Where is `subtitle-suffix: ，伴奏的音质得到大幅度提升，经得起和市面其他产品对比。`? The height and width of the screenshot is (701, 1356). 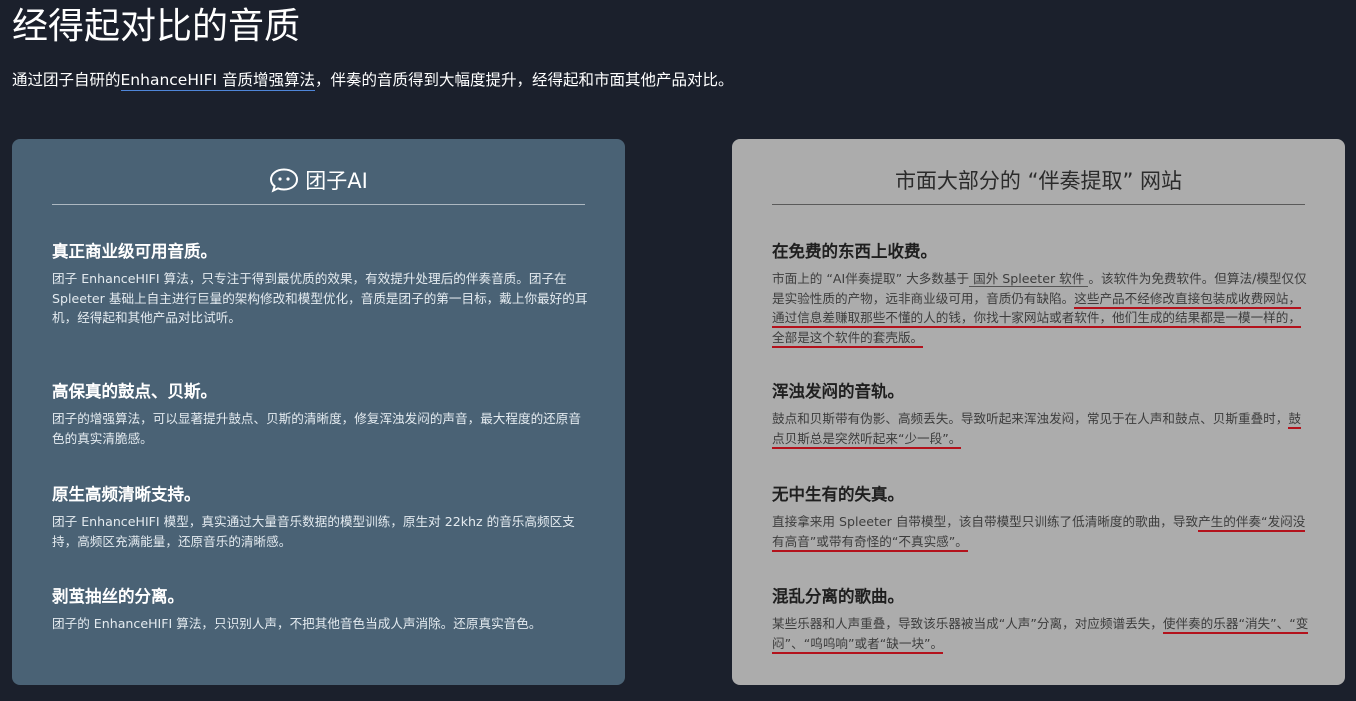
subtitle-suffix: ，伴奏的音质得到大幅度提升，经得起和市面其他产品对比。 is located at coordinates (524, 80).